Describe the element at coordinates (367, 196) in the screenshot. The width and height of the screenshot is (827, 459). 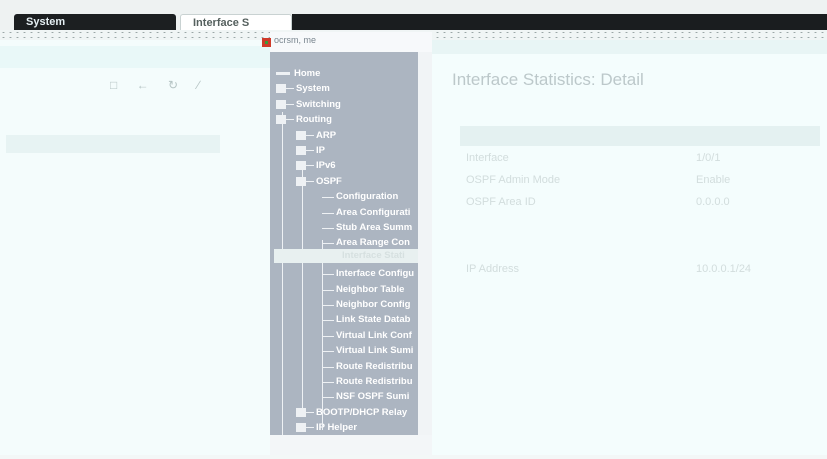
I see `nav-item: Configuration` at that location.